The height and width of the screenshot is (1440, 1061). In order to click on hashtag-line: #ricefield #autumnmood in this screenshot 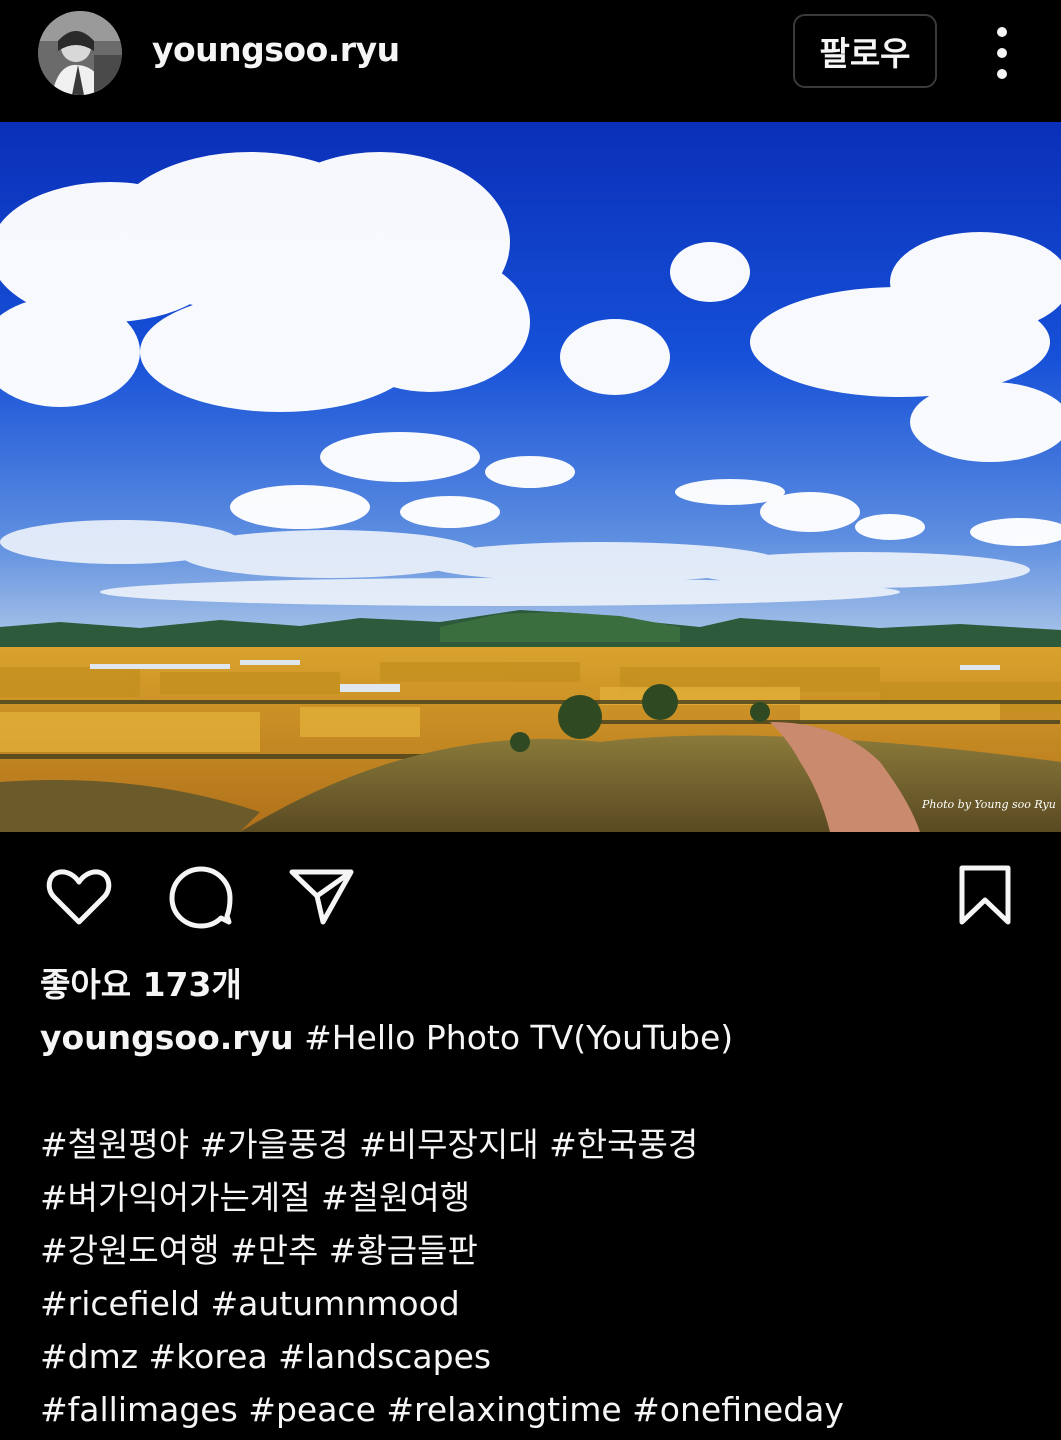, I will do `click(442, 1303)`.